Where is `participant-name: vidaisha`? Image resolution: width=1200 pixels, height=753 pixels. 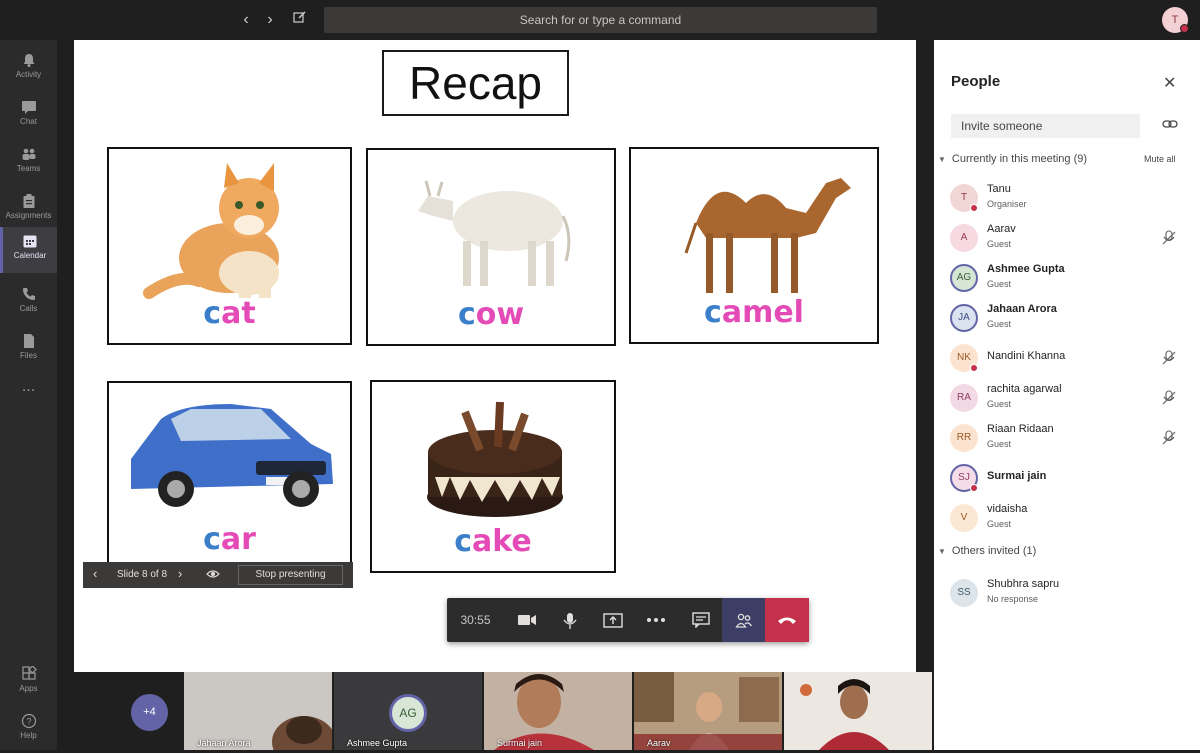 participant-name: vidaisha is located at coordinates (1007, 509).